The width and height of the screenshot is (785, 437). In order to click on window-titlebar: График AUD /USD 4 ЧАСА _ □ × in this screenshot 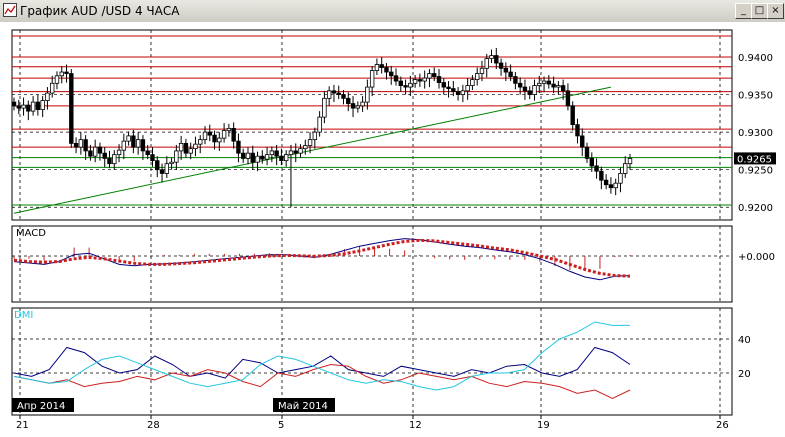, I will do `click(392, 11)`.